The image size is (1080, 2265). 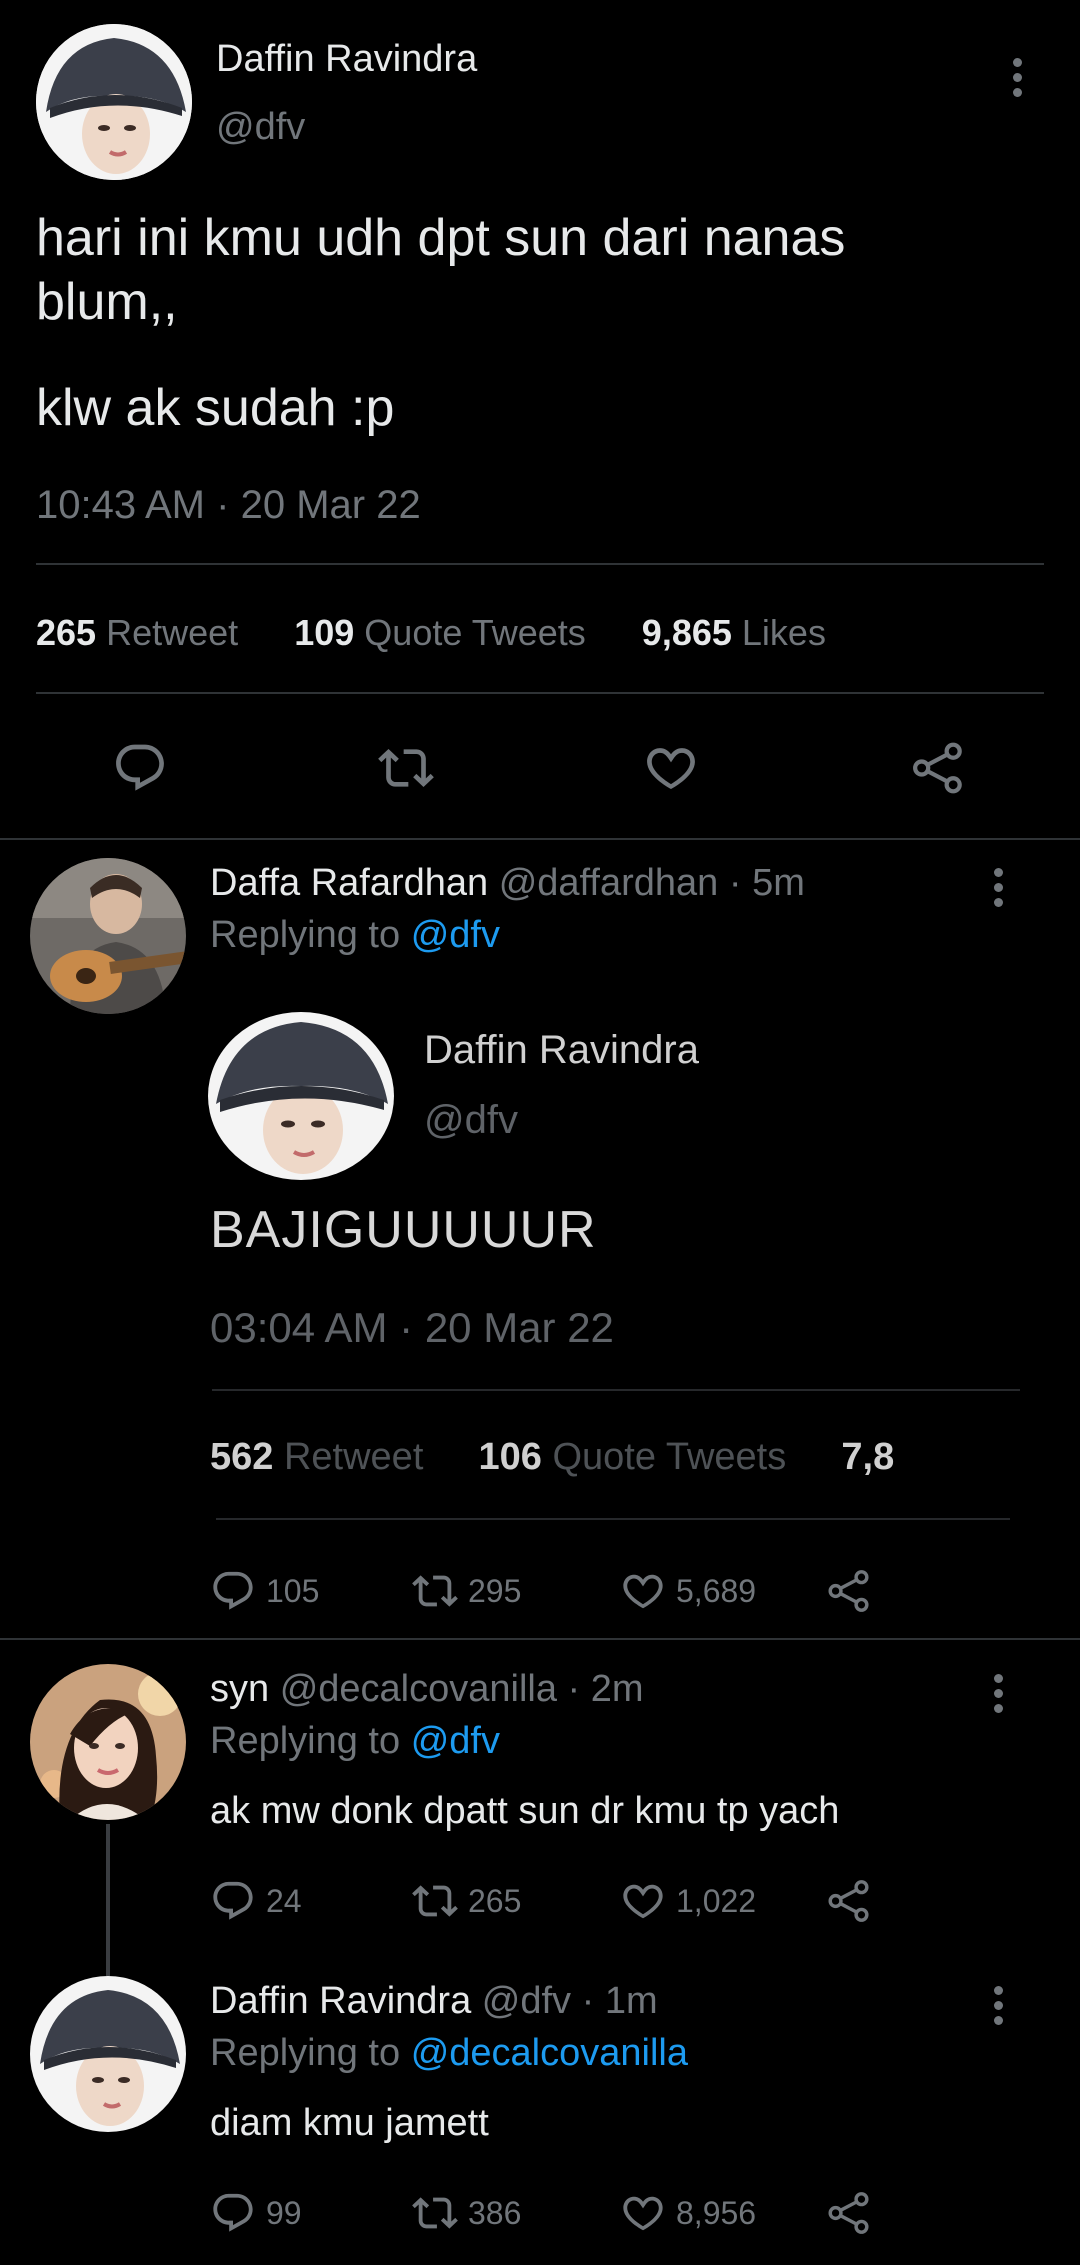 What do you see at coordinates (526, 2001) in the screenshot?
I see `reply-author-handle: @dfv` at bounding box center [526, 2001].